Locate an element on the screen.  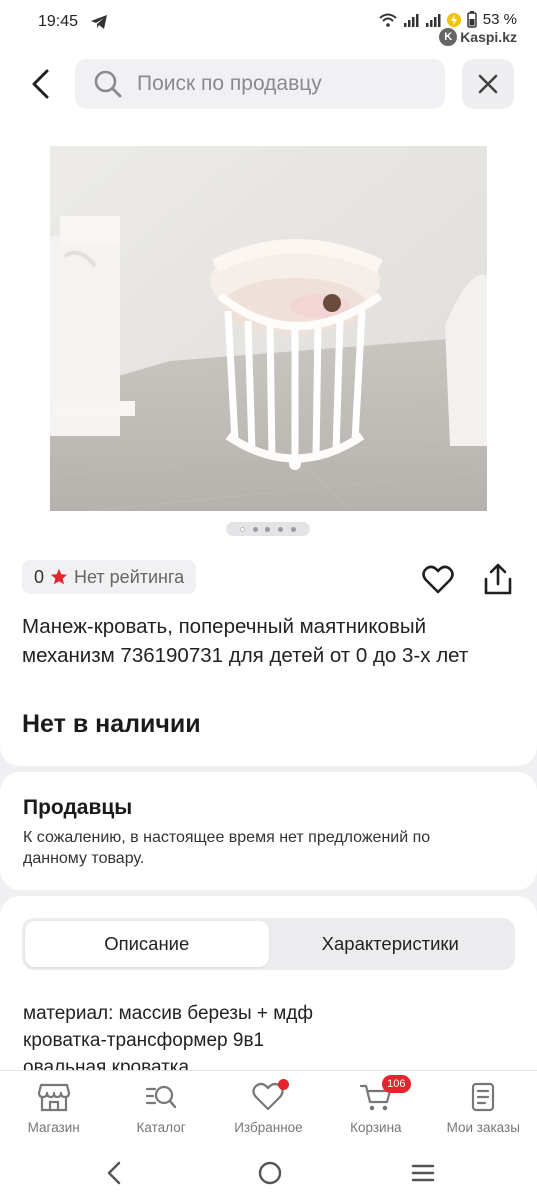
star-icon is located at coordinates (59, 576).